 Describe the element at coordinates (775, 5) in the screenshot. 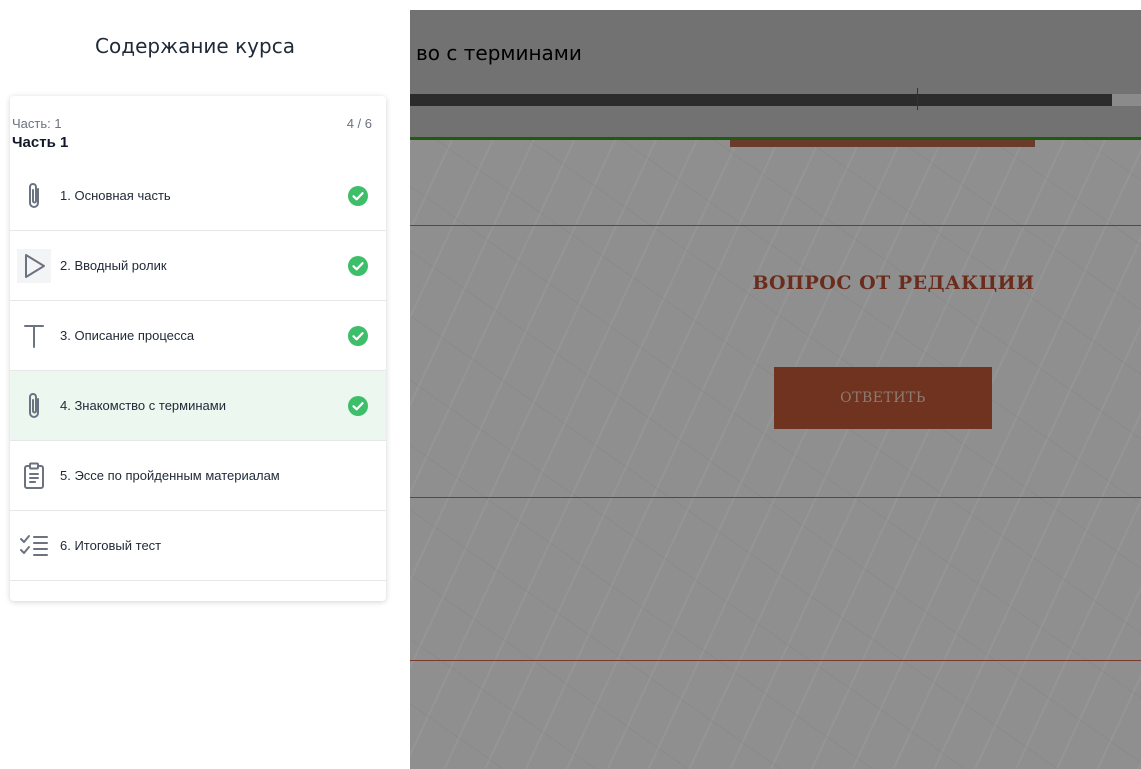

I see `content-top-strip` at that location.